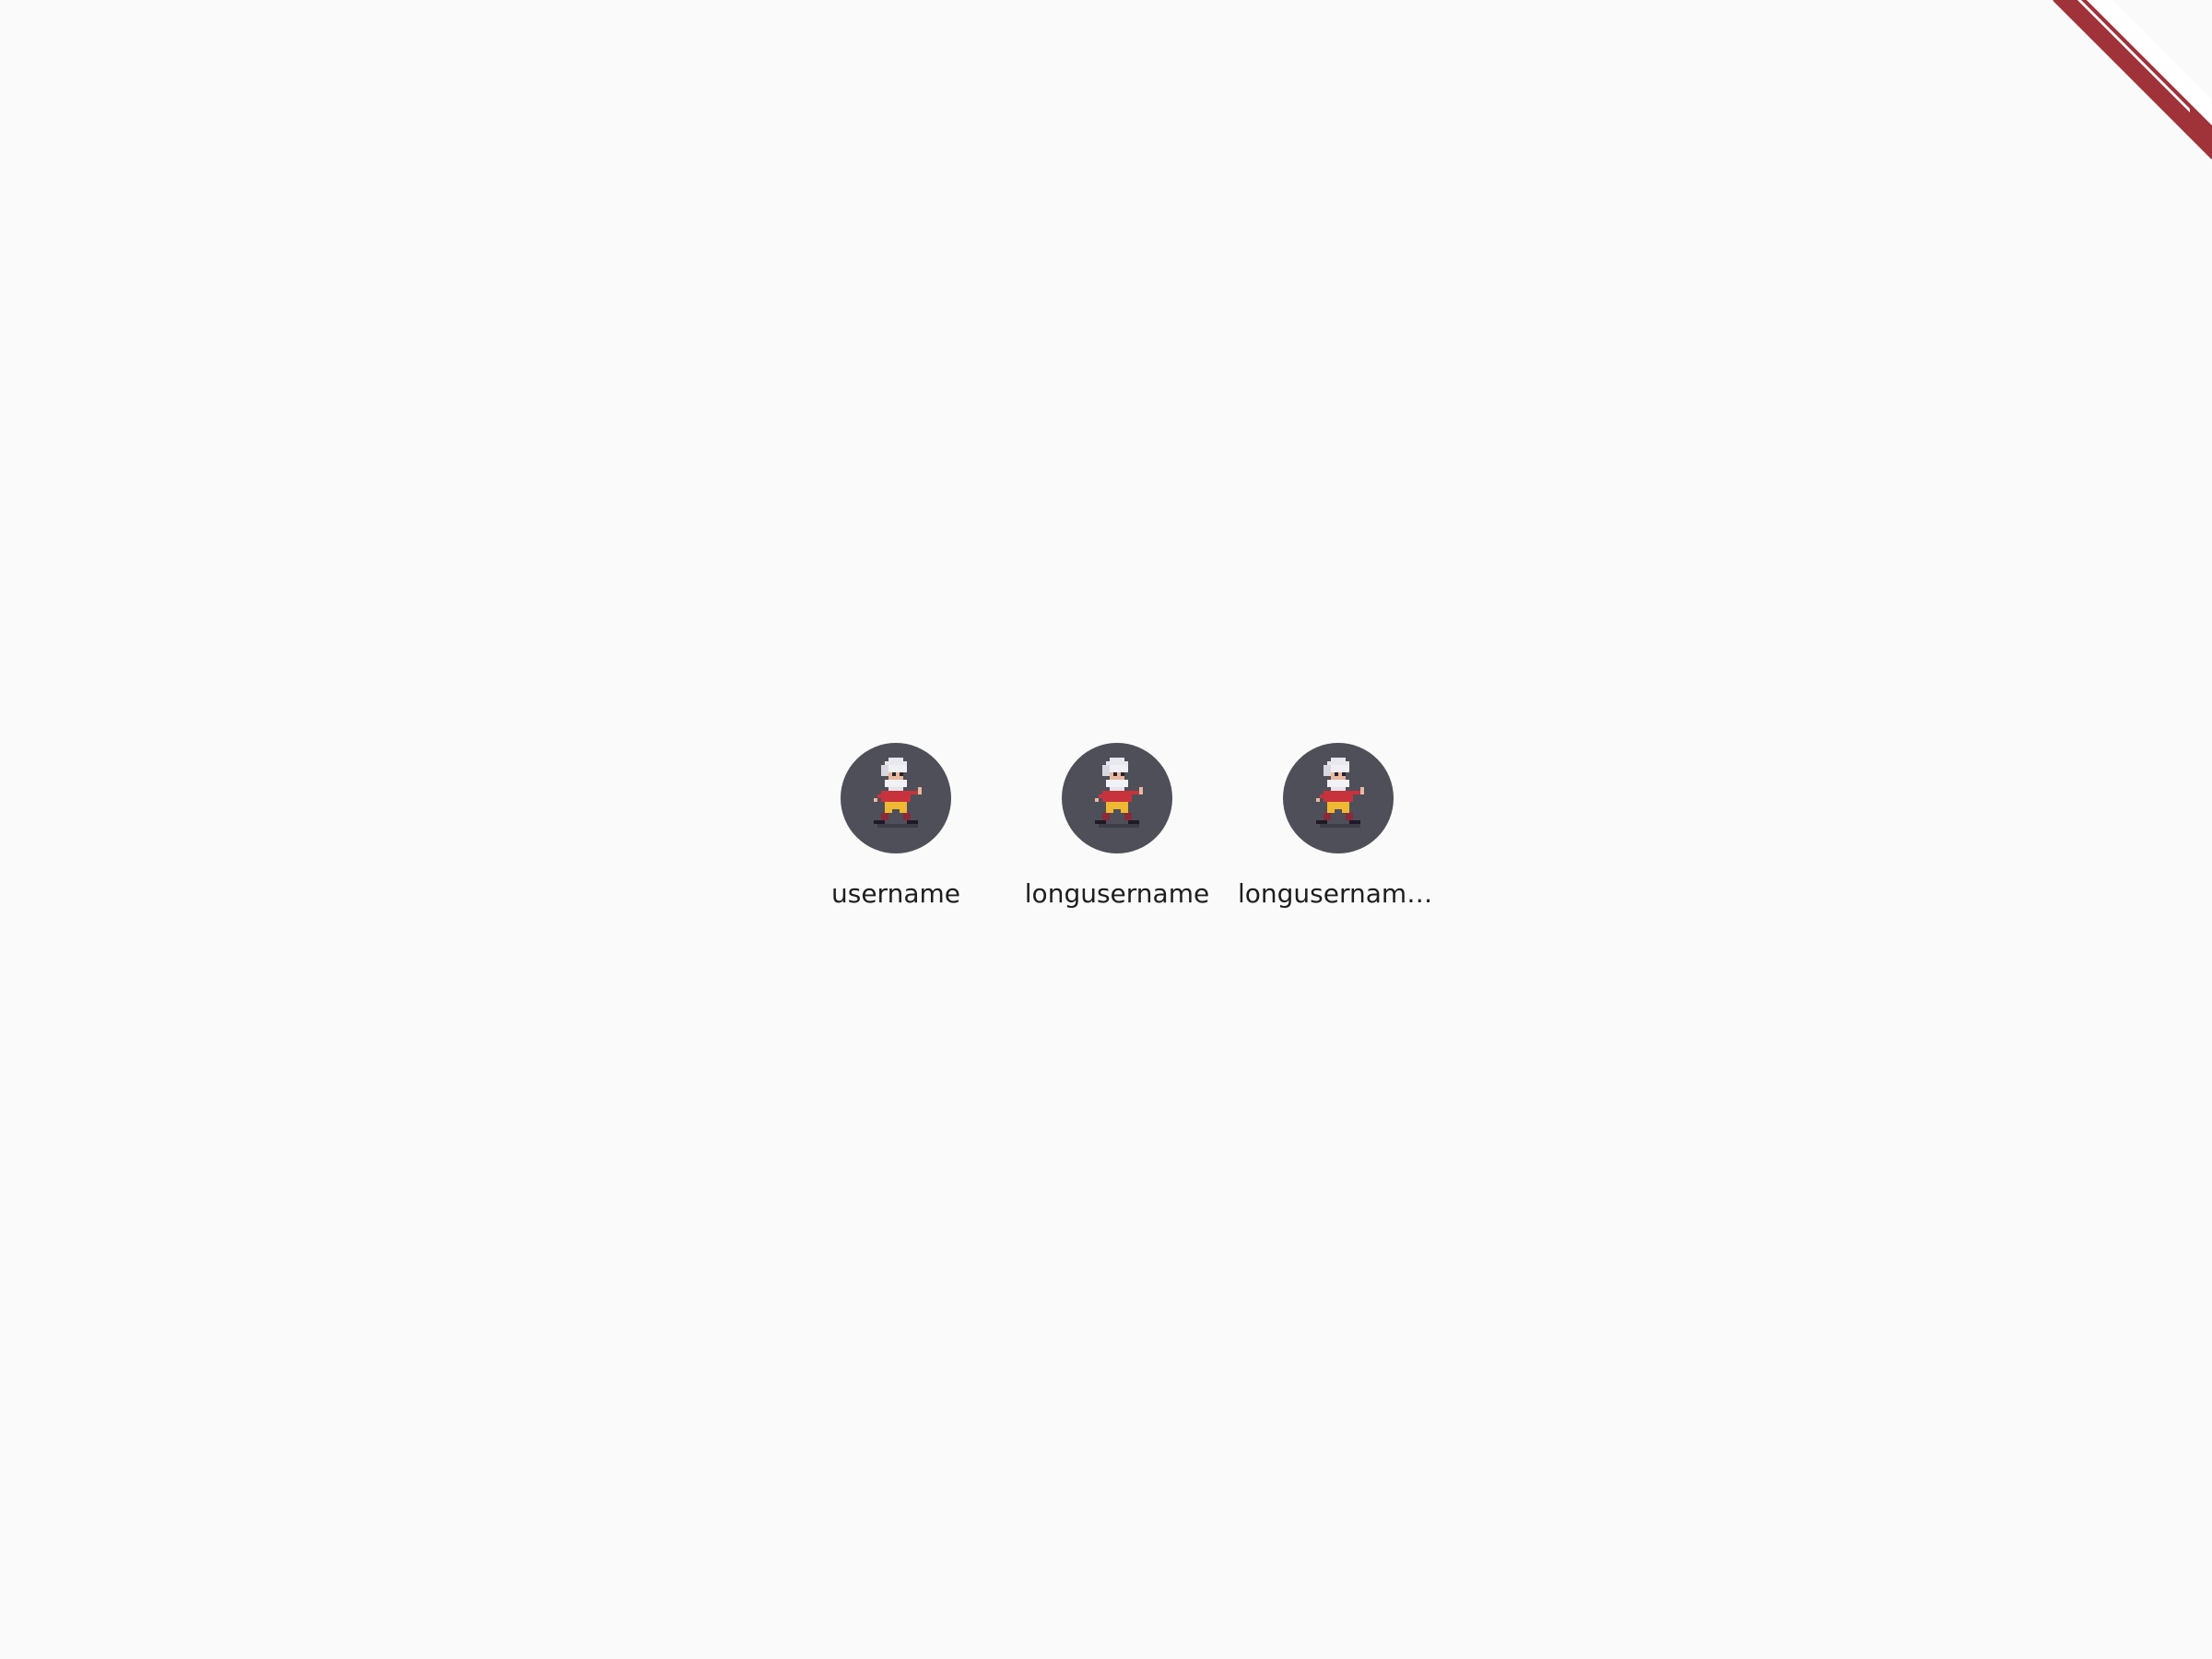 The width and height of the screenshot is (2212, 1659). I want to click on avatar-username-label: username, so click(895, 893).